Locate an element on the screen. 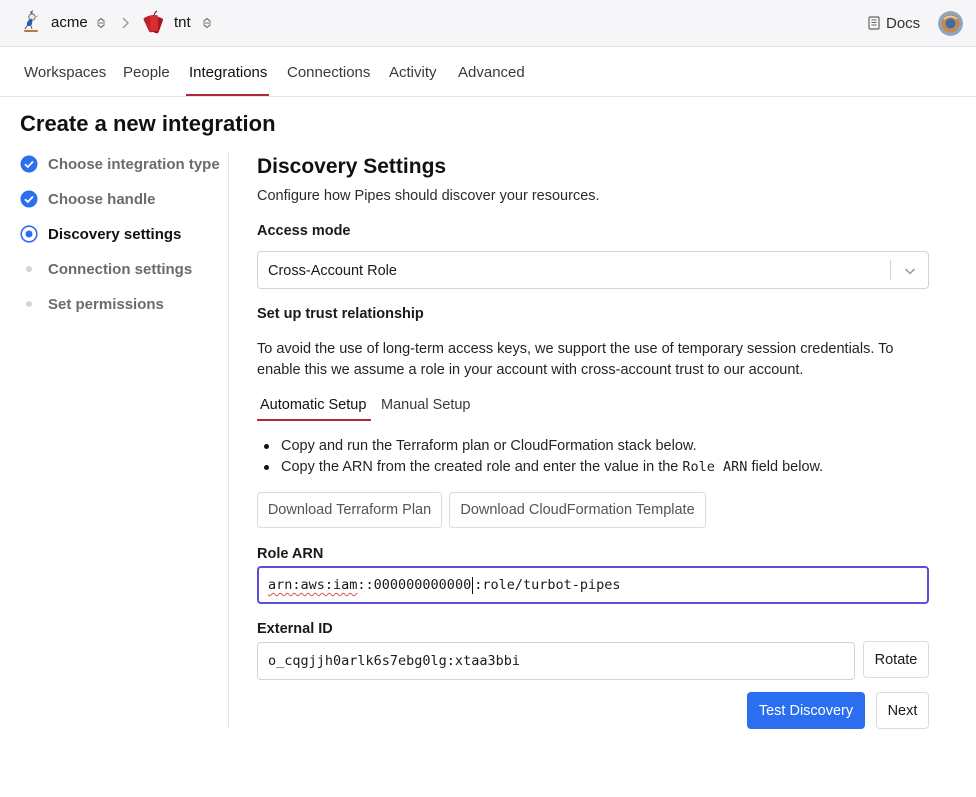  docs-label: Docs is located at coordinates (903, 23).